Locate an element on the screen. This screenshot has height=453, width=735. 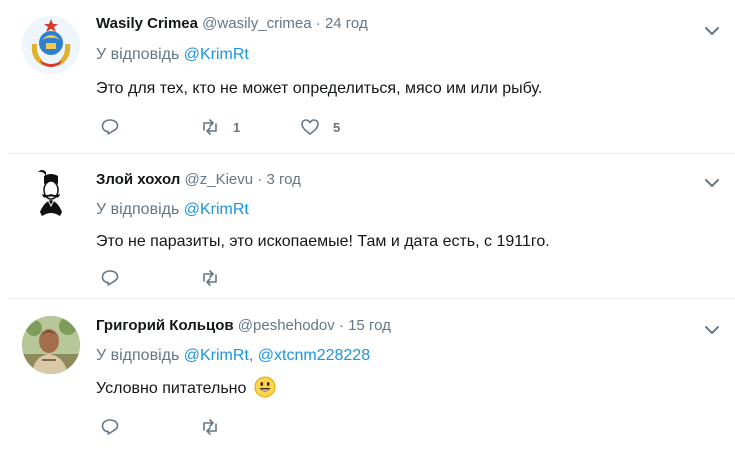
tweet-text-body: Условно питательно is located at coordinates (171, 388).